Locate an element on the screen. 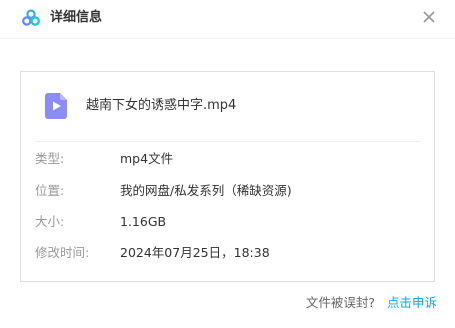 The width and height of the screenshot is (455, 328). detail-label: 类型: is located at coordinates (50, 158).